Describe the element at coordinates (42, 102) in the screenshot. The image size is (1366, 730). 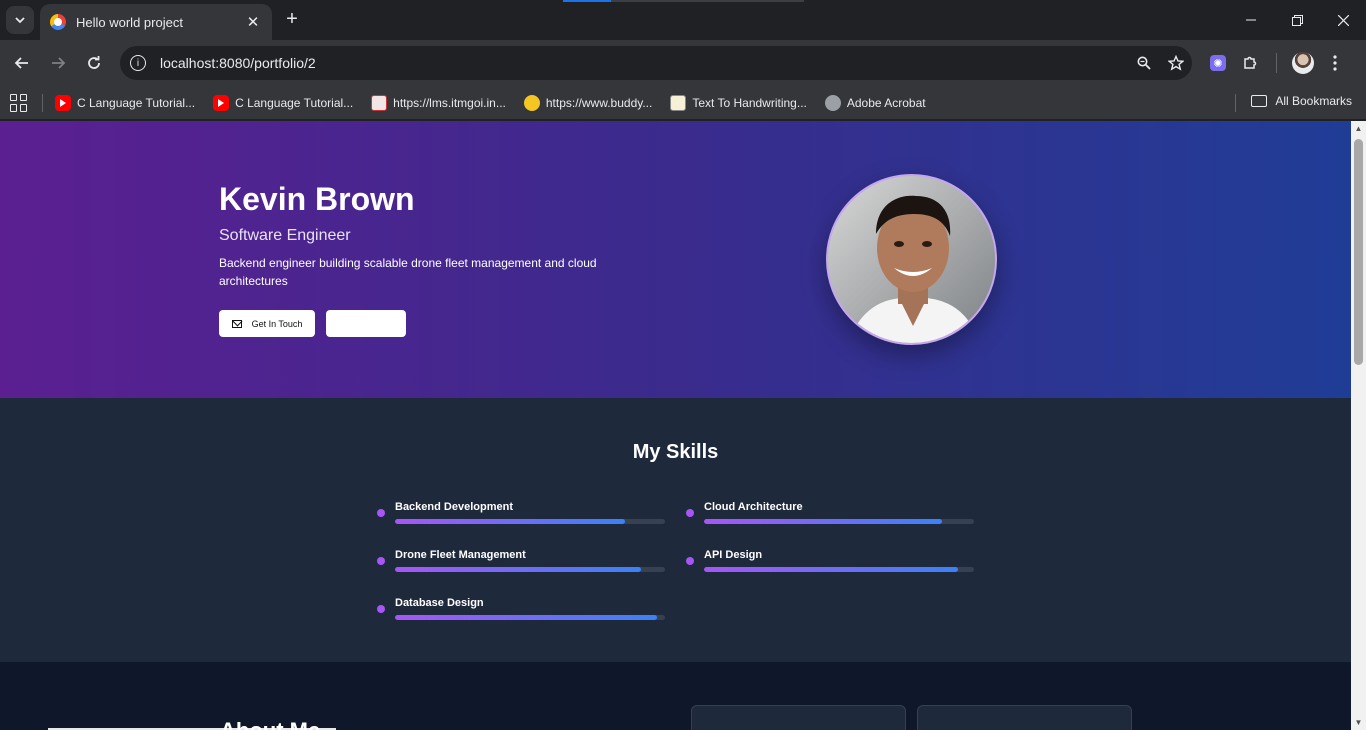
I see `bookmarks-divider` at that location.